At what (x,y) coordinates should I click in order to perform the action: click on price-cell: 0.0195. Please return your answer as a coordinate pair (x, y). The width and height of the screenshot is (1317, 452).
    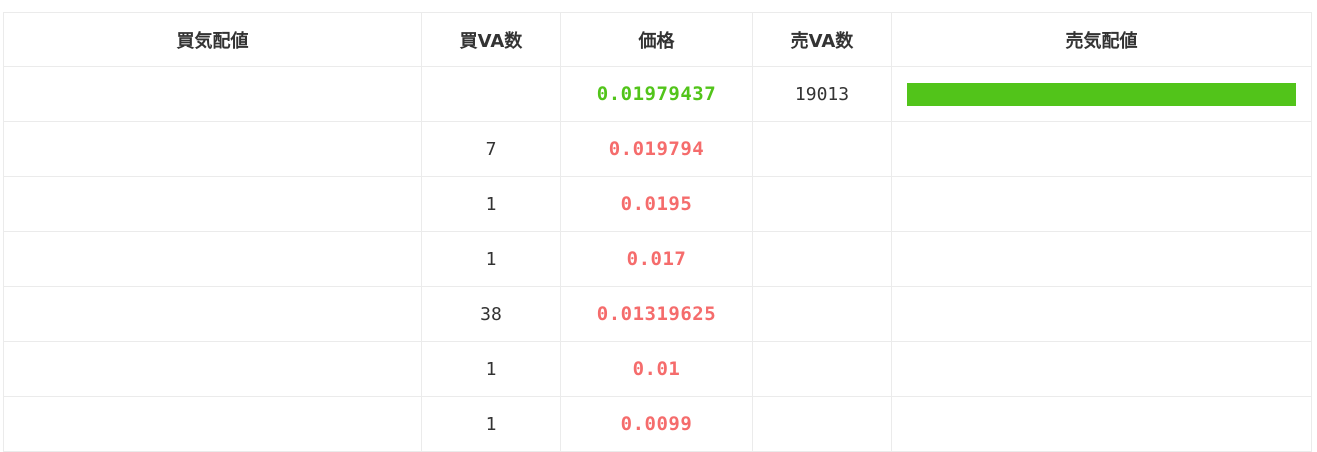
    Looking at the image, I should click on (656, 204).